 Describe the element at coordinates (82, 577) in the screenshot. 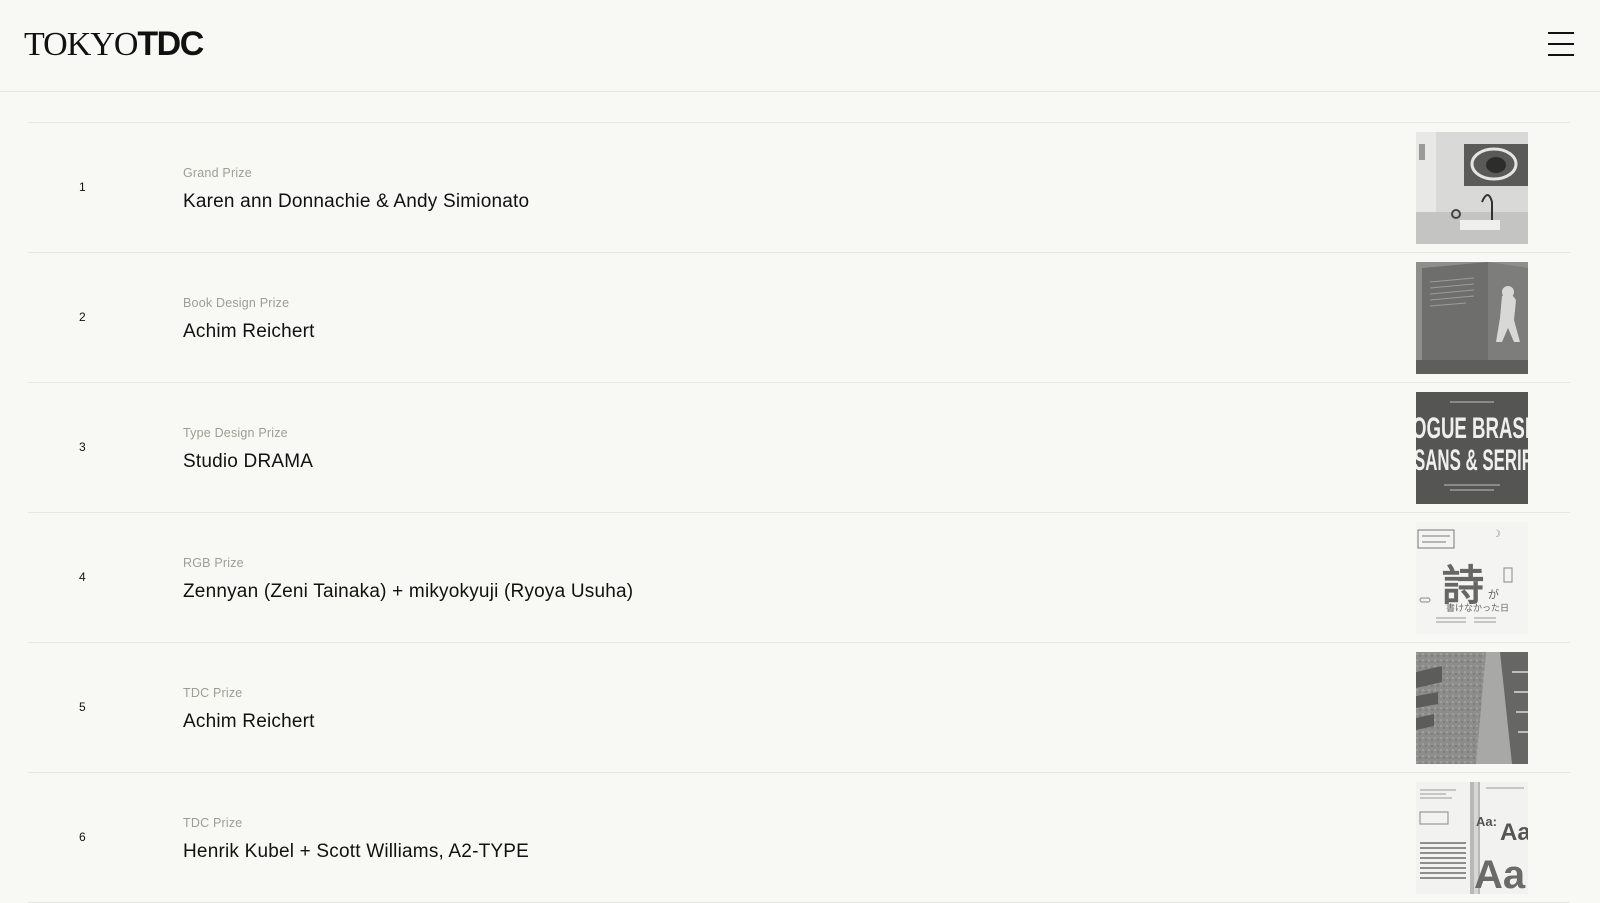

I see `rank-number: 4` at that location.